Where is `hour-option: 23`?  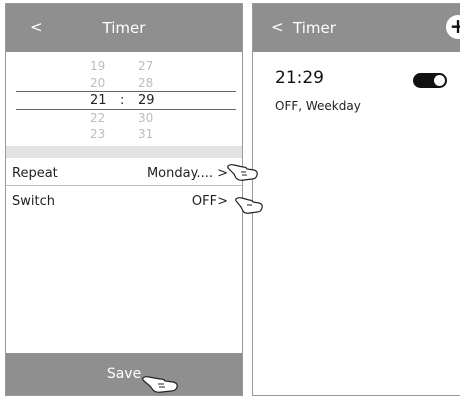 hour-option: 23 is located at coordinates (97, 134).